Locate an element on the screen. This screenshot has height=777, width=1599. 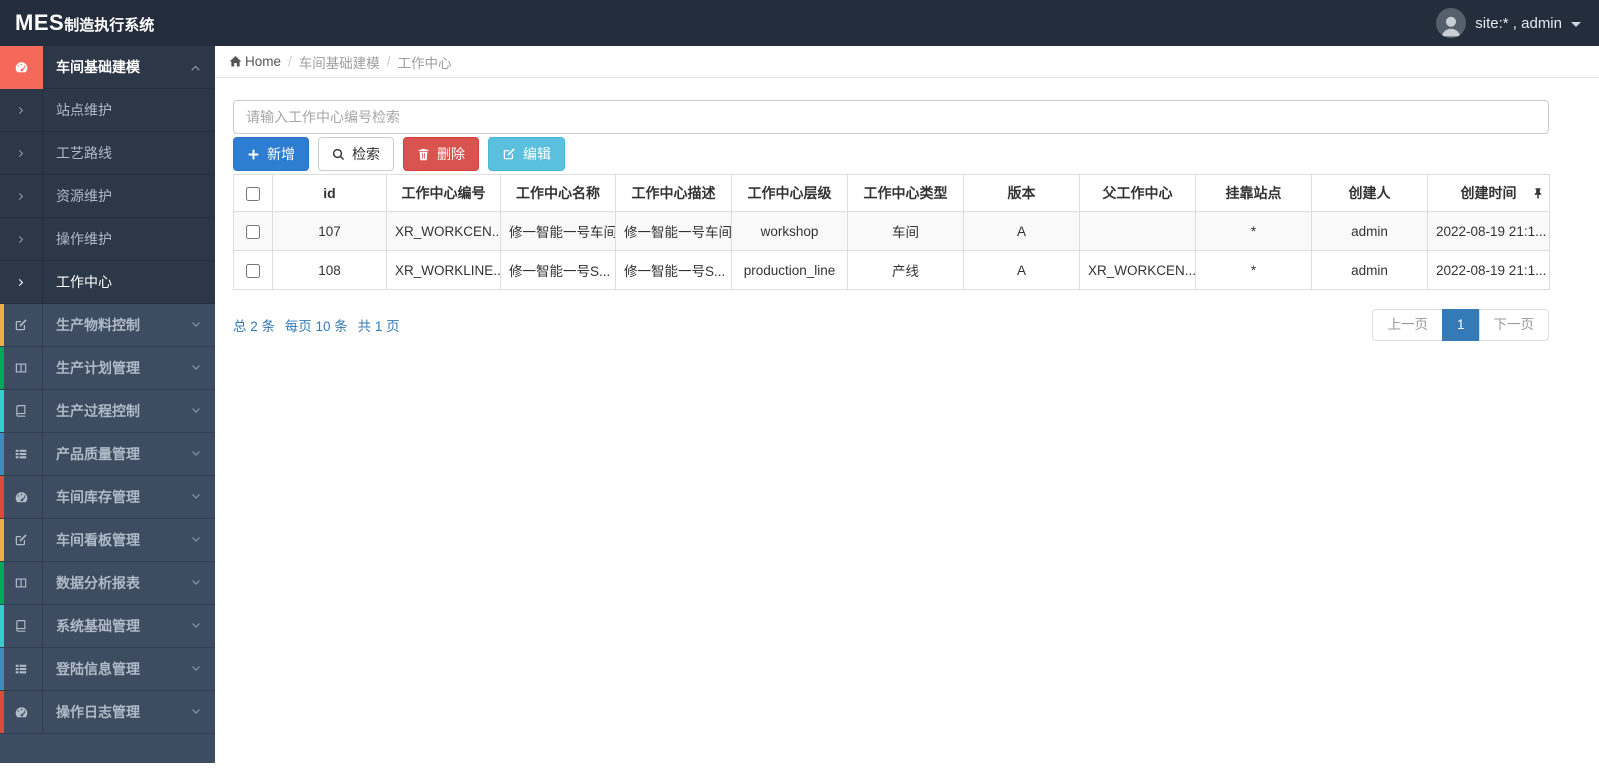
sidebar-subitem-link: 资源维护 is located at coordinates (107, 196).